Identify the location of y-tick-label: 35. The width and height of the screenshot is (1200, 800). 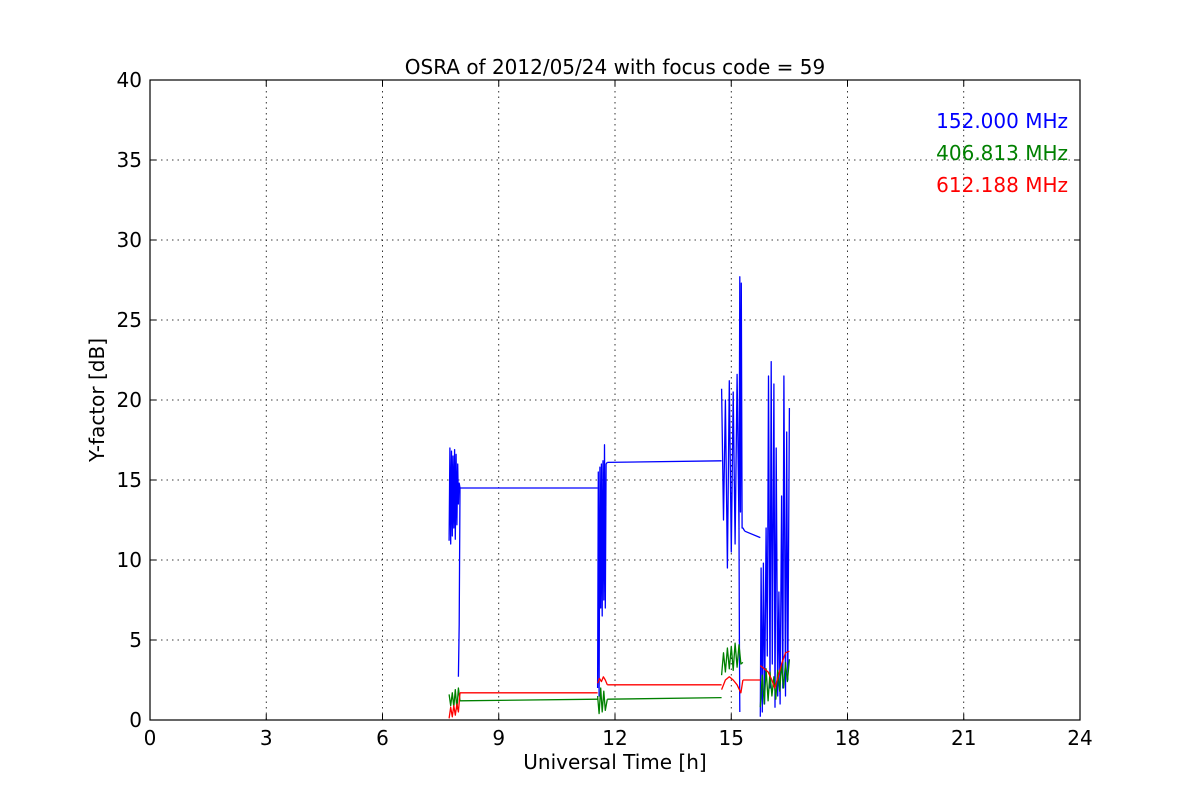
(129, 160).